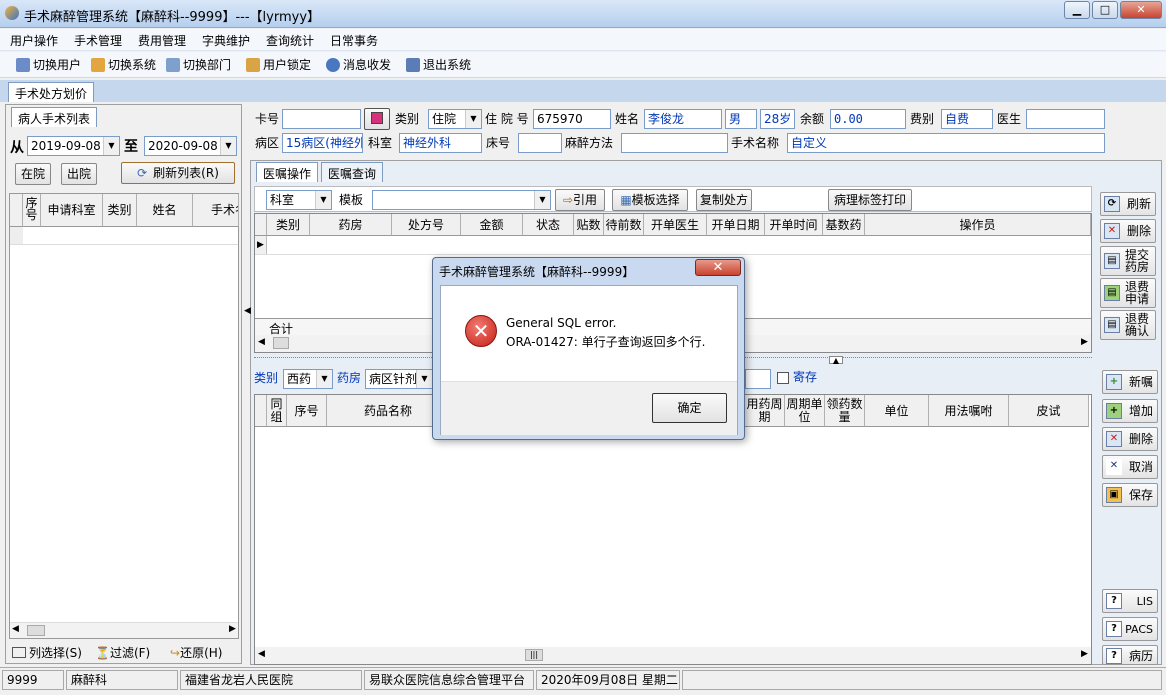 The image size is (1166, 695). What do you see at coordinates (583, 65) in the screenshot?
I see `toolbar: 切换用户 切换系统 切换部门 用户锁定 消息收发 退出系统` at bounding box center [583, 65].